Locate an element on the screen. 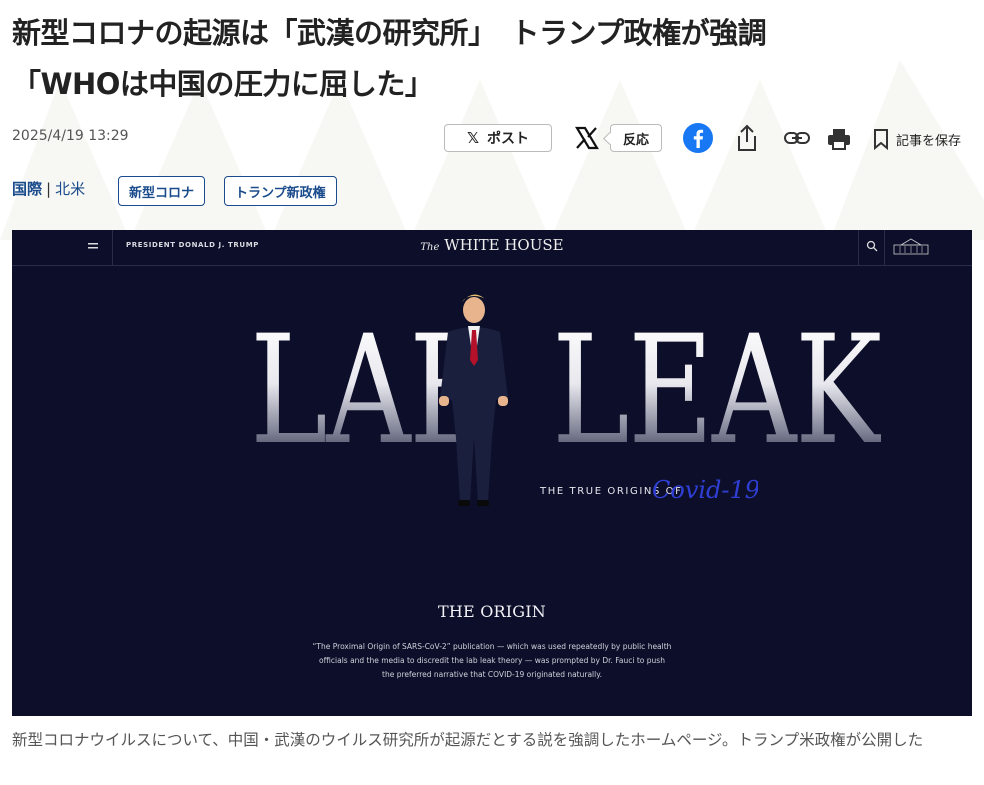 The width and height of the screenshot is (984, 785). reaction-button: 反応 is located at coordinates (636, 138).